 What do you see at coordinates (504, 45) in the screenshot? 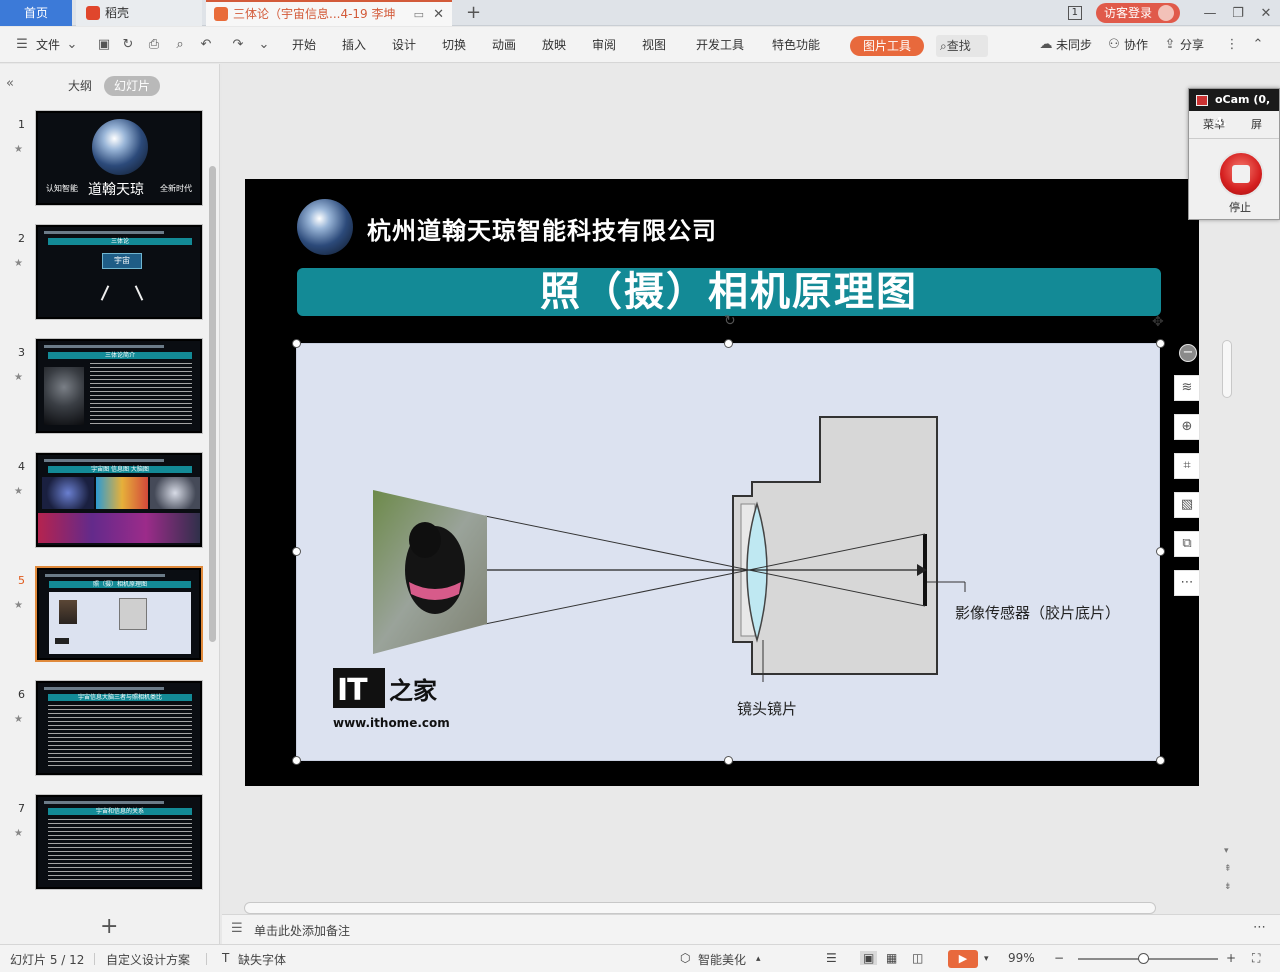
I see `menu-animation: 动画` at bounding box center [504, 45].